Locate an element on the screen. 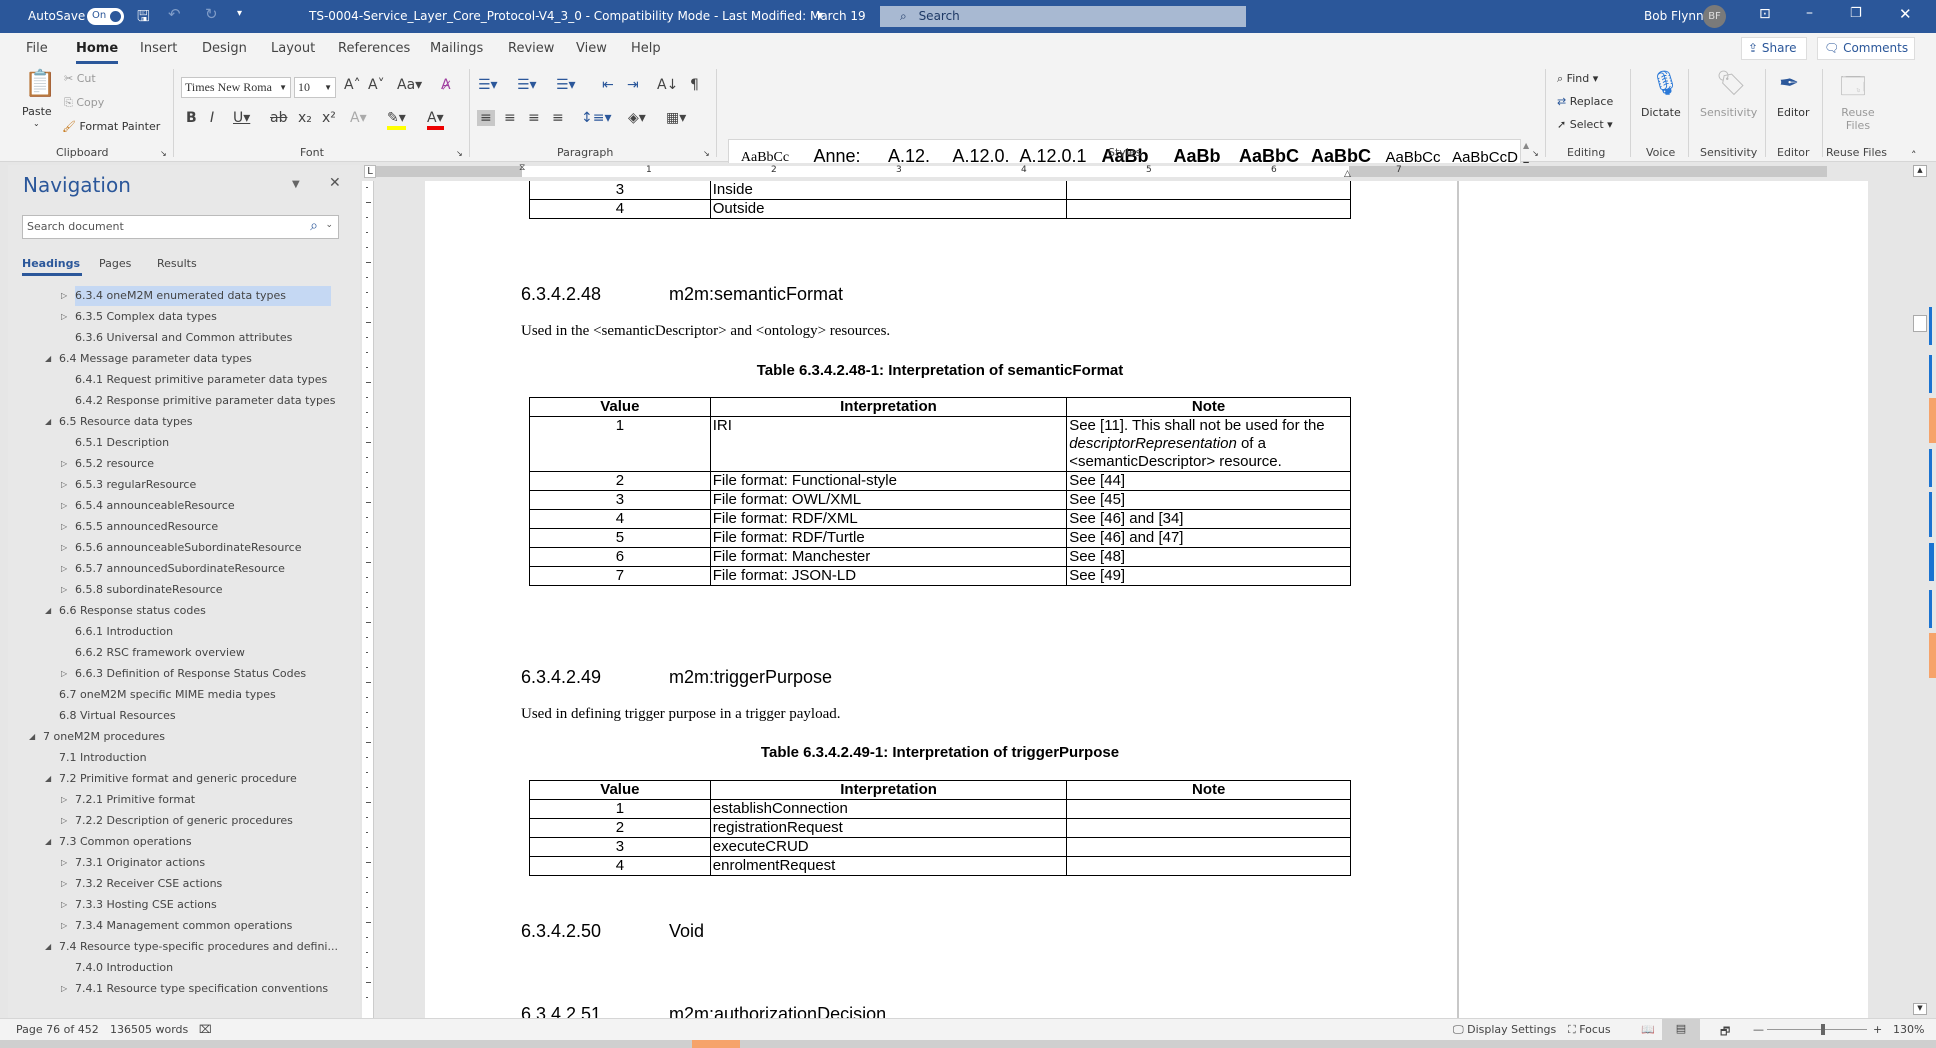 The height and width of the screenshot is (1048, 1936). font-color-icon: A▾ is located at coordinates (435, 120).